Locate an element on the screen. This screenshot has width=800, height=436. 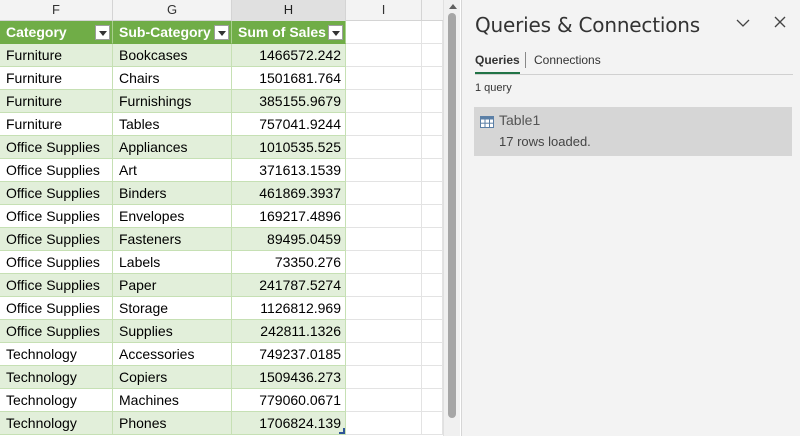
table-cell: 242811.1326 is located at coordinates (289, 331).